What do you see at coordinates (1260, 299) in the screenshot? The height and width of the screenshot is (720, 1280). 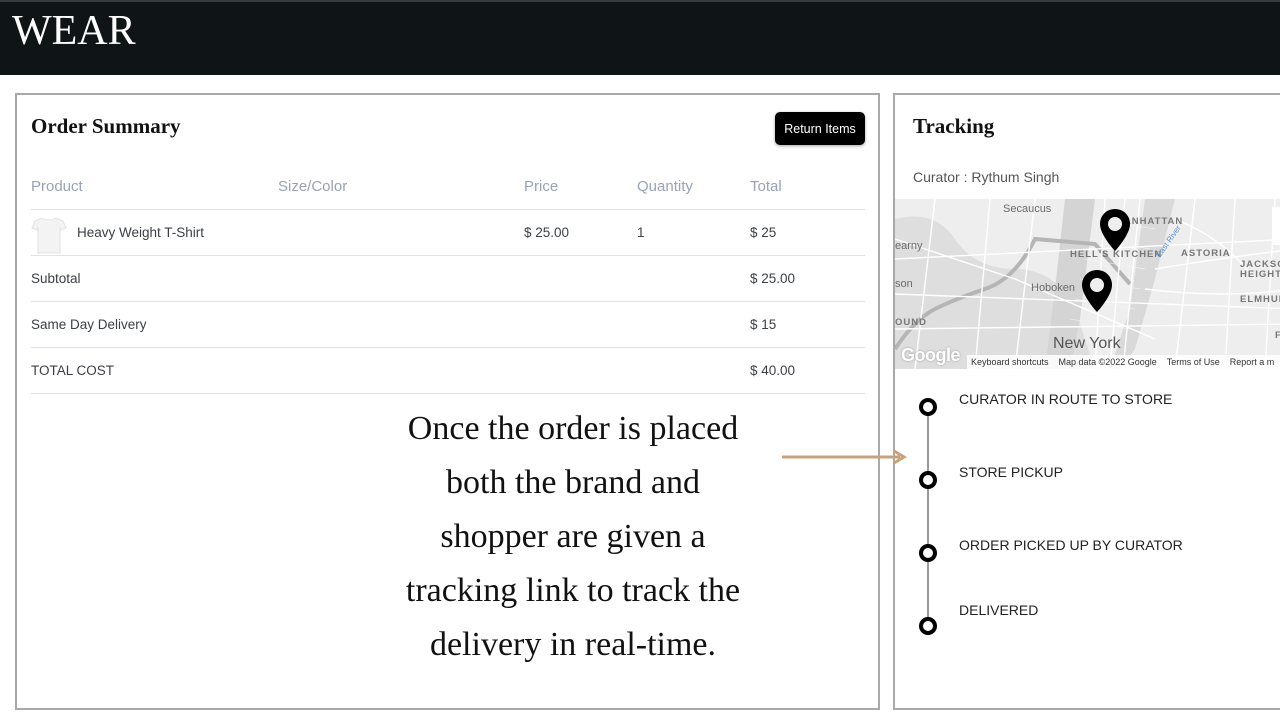 I see `map-label-elmhurst: ELMHURST` at bounding box center [1260, 299].